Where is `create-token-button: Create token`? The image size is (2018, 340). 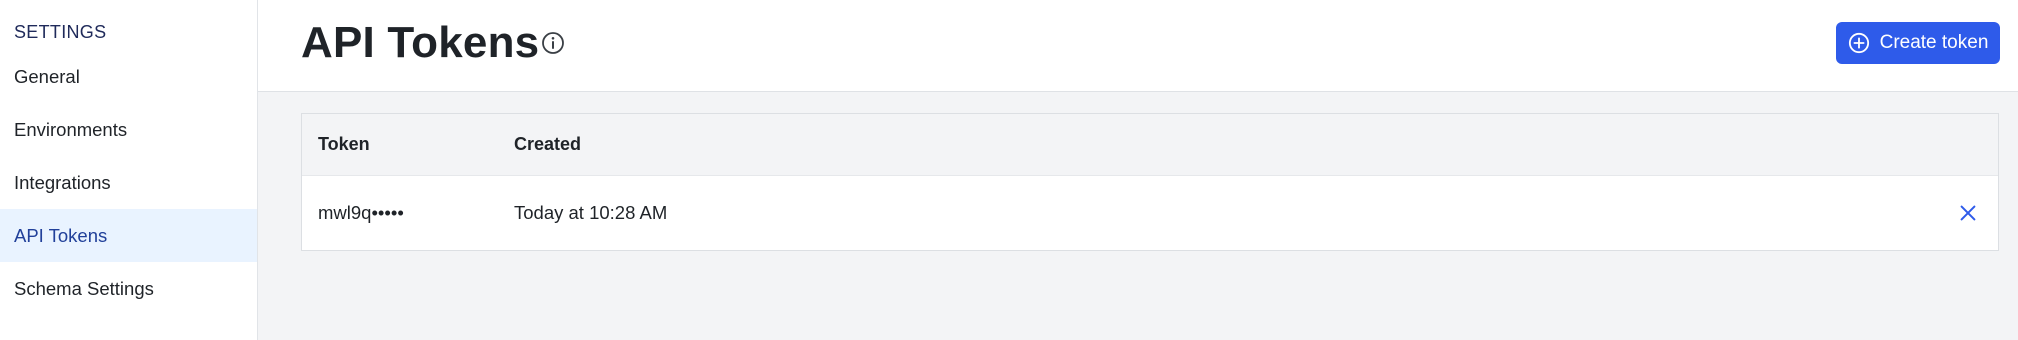 create-token-button: Create token is located at coordinates (1918, 43).